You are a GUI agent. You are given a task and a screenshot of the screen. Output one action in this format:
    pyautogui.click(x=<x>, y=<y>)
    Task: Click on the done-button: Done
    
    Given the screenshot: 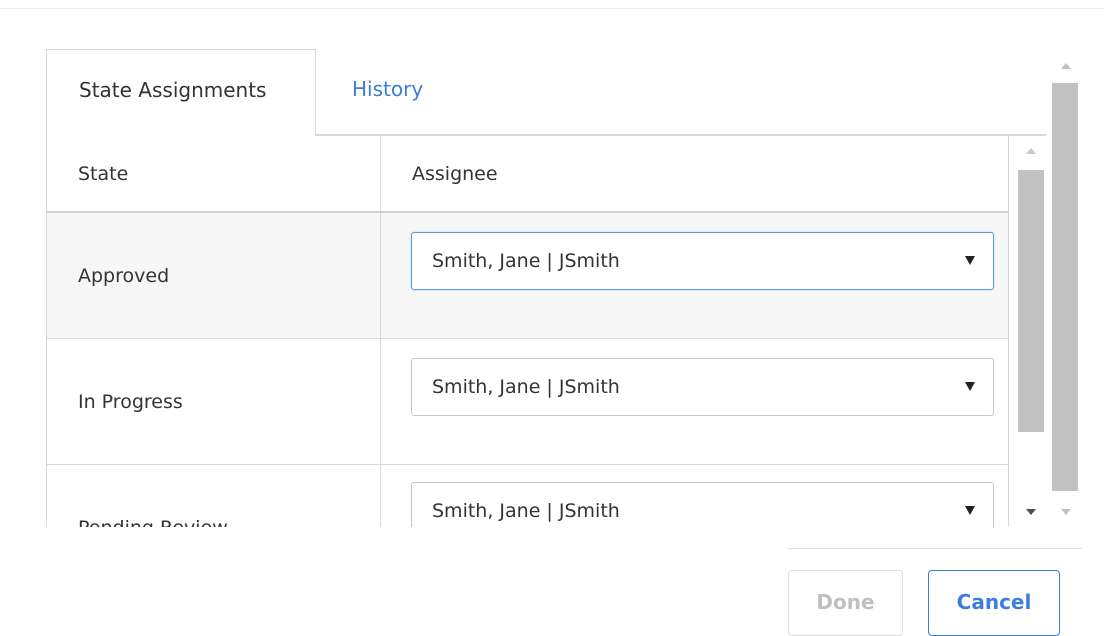 What is the action you would take?
    pyautogui.click(x=845, y=603)
    